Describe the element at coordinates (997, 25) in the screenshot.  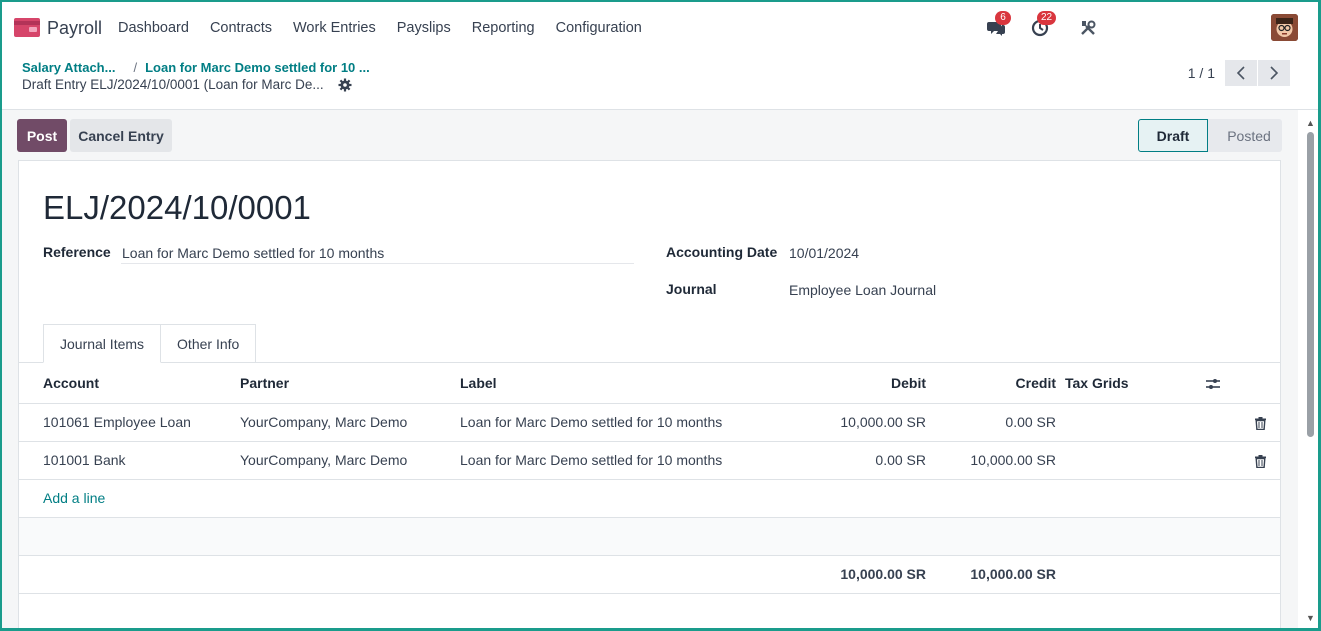
I see `chat-button: 6` at that location.